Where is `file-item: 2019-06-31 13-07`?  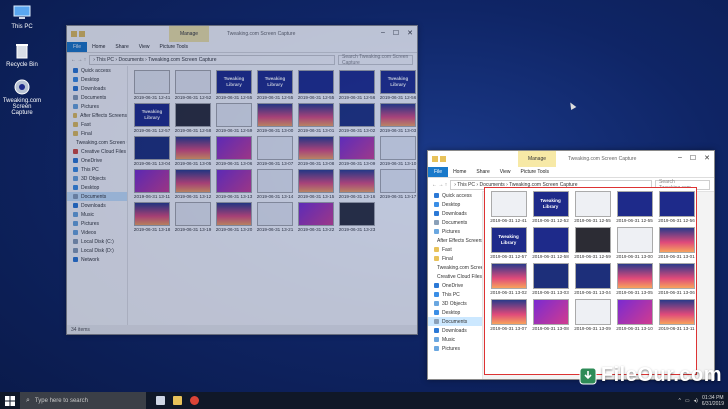 file-item: 2019-06-31 13-07 is located at coordinates (508, 315).